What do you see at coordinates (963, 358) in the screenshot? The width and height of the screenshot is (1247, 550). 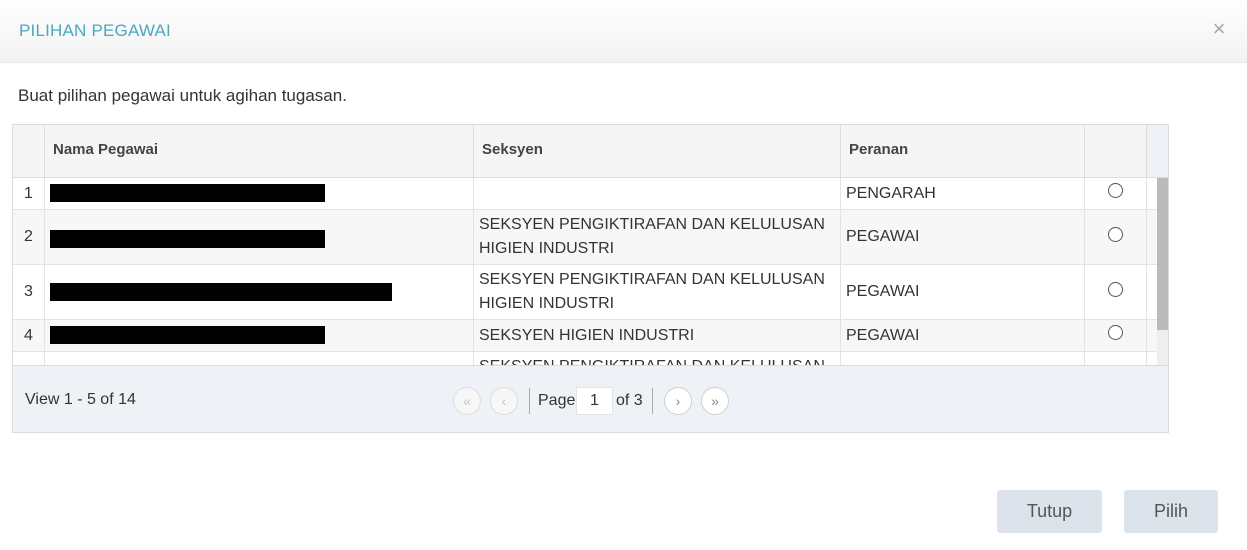 I see `peranan-cell` at bounding box center [963, 358].